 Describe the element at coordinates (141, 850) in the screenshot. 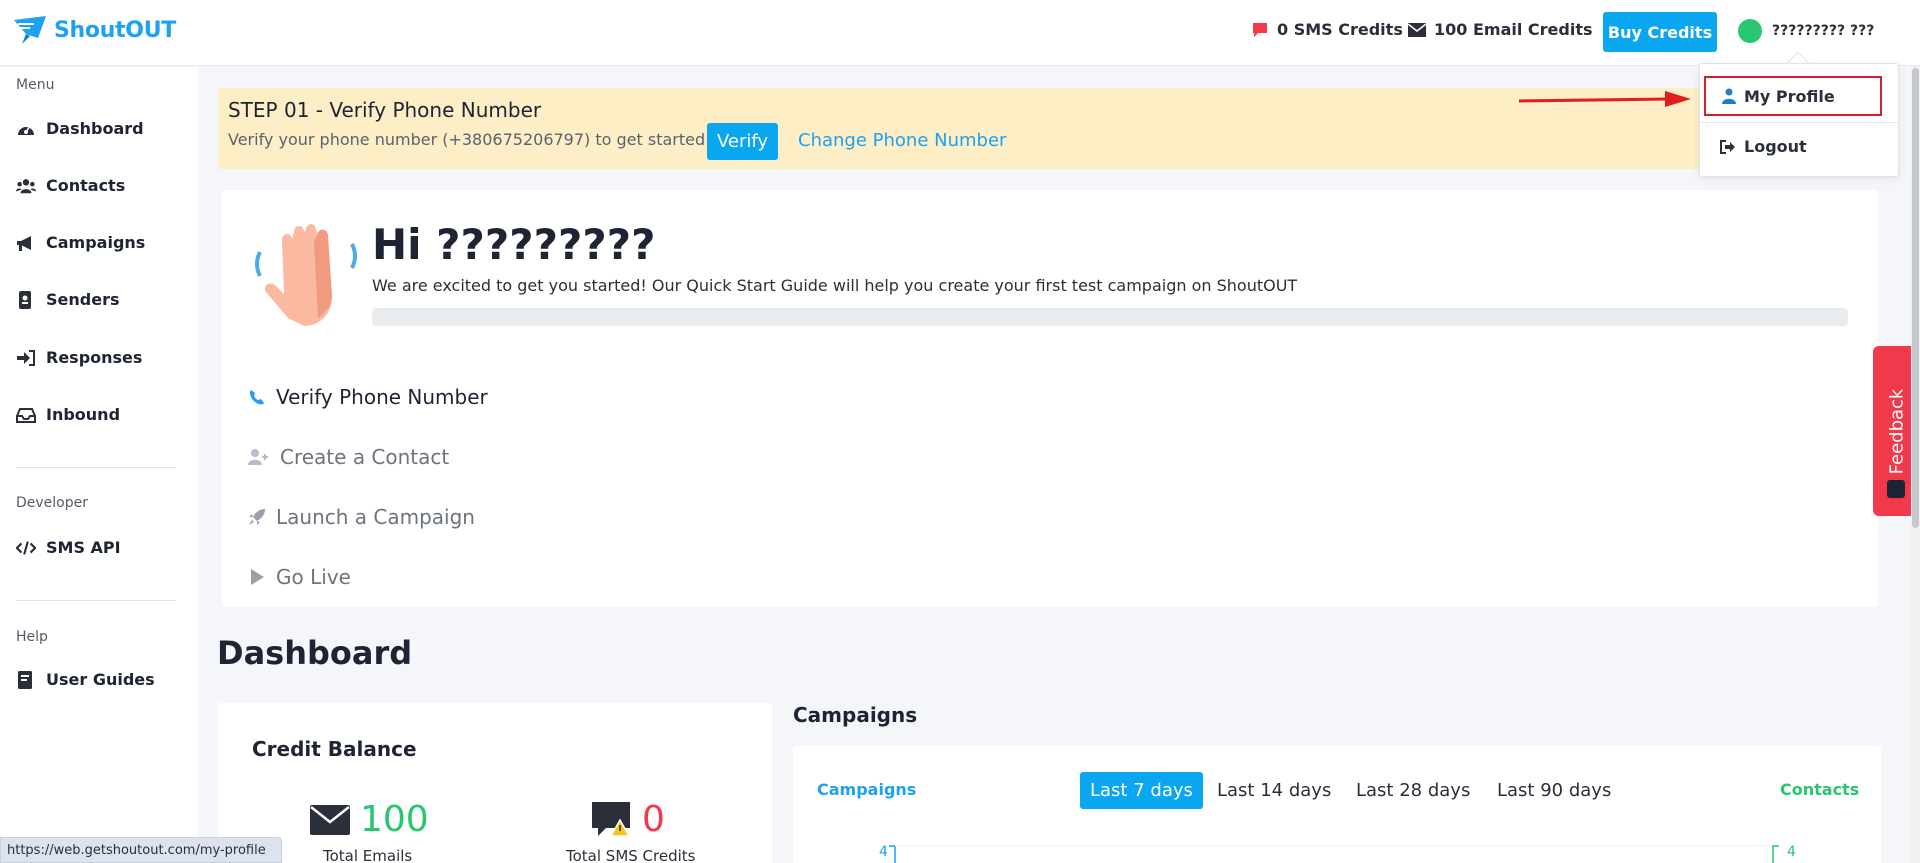

I see `link-status-tooltip: https://web.getshoutout.com/my-profile` at that location.